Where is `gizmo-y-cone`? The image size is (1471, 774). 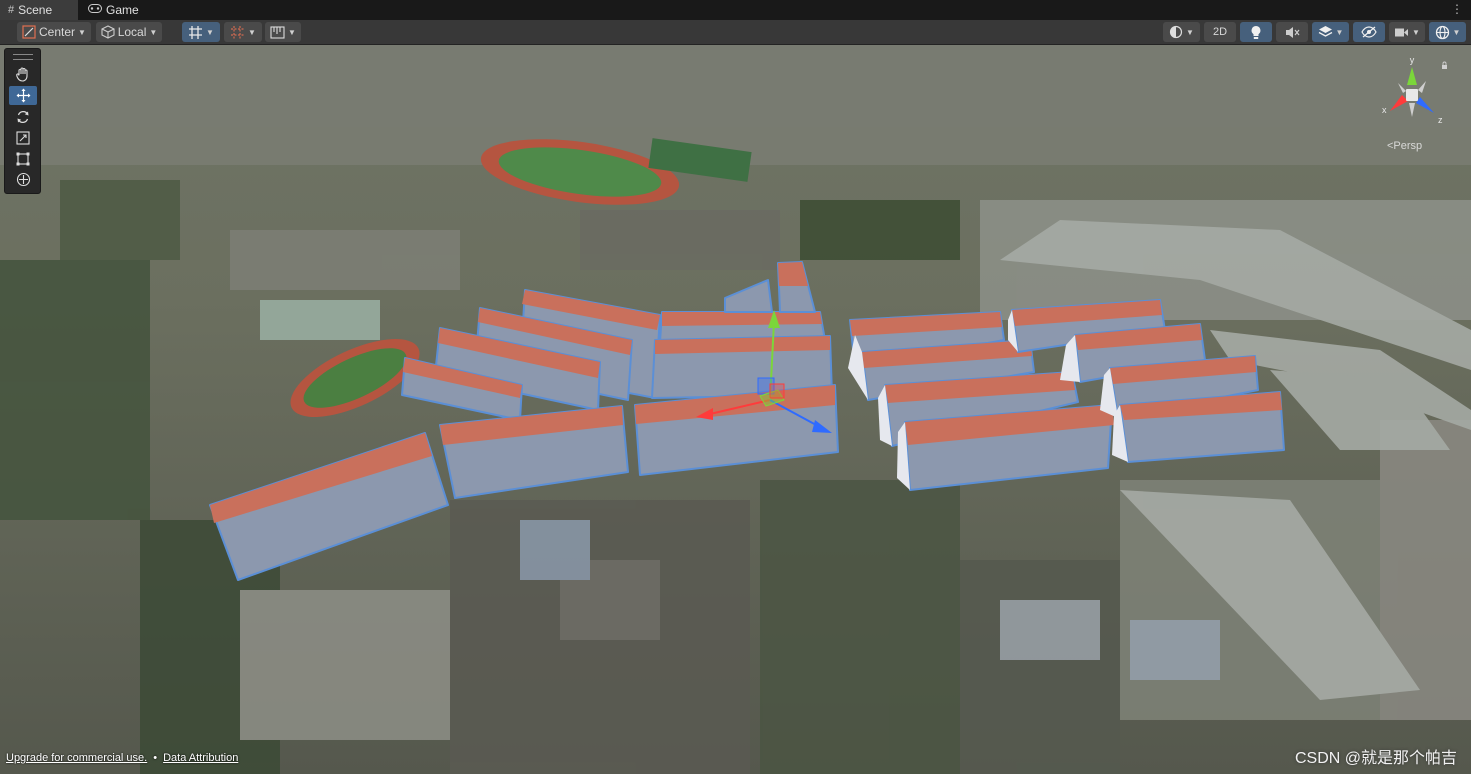 gizmo-y-cone is located at coordinates (1412, 76).